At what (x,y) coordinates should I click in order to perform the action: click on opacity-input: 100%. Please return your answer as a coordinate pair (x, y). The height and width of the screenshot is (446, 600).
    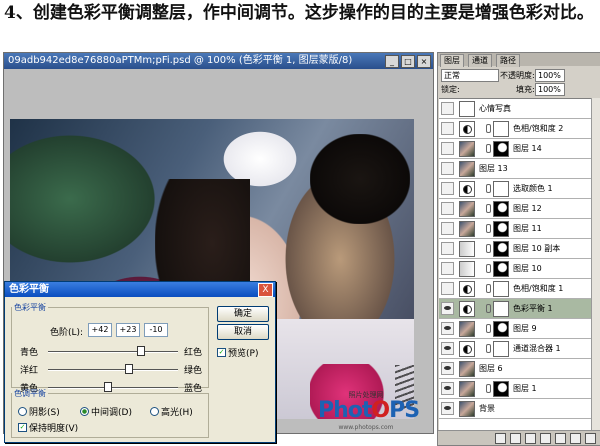
    Looking at the image, I should click on (550, 75).